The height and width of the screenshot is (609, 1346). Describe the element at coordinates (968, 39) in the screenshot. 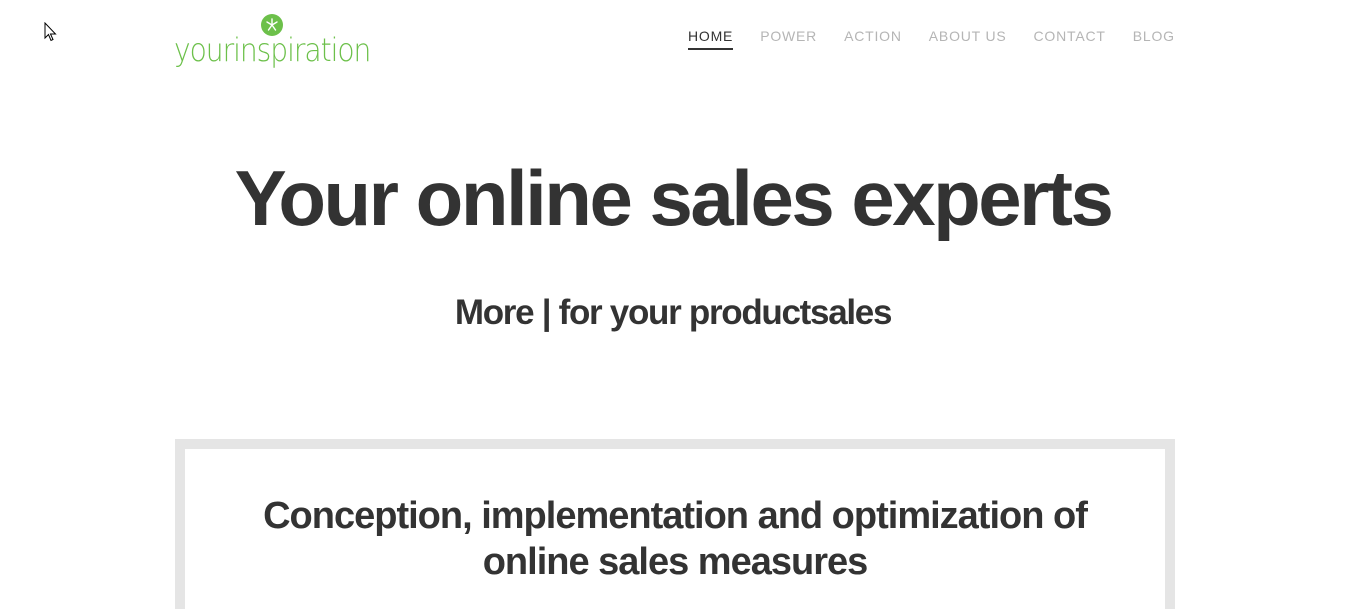

I see `nav-item-about-us: ABOUT US` at that location.